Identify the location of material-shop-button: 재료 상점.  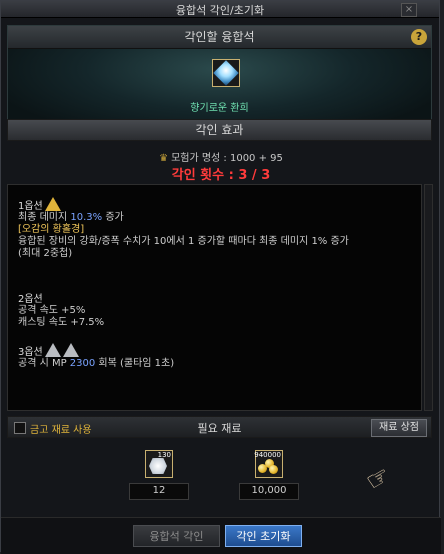
(399, 428).